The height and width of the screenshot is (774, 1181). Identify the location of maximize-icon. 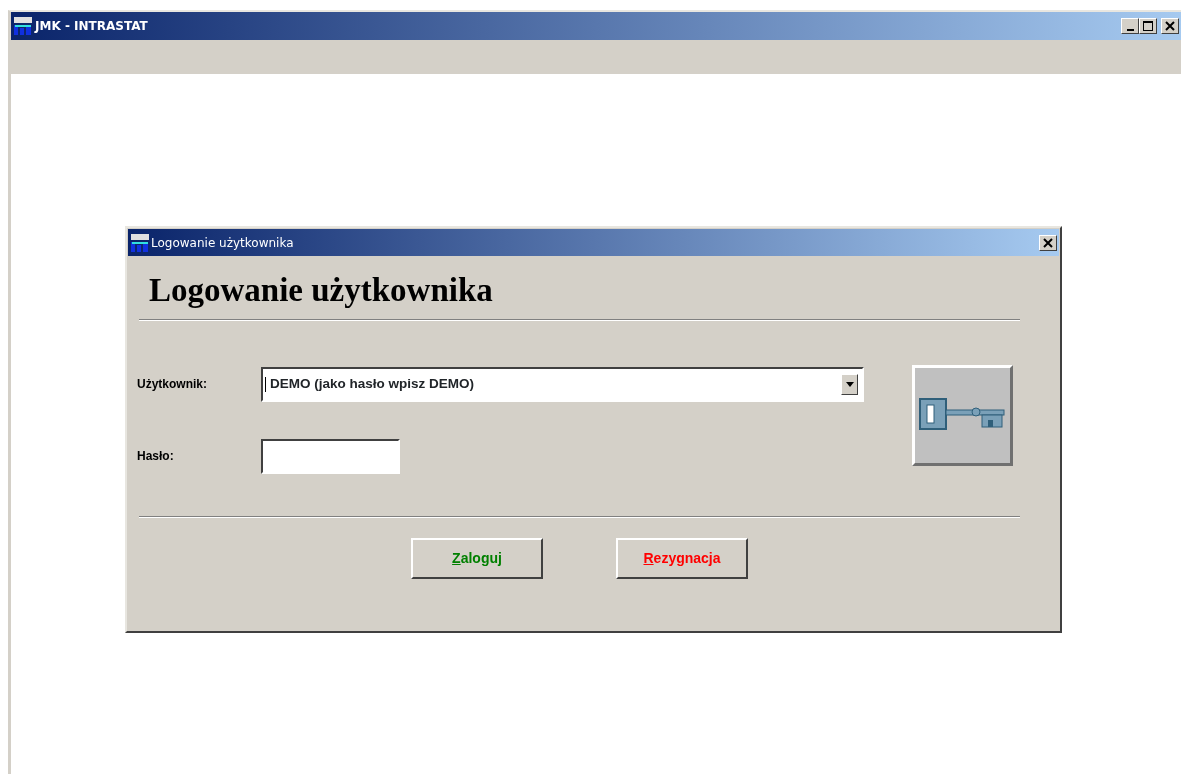
(1148, 26).